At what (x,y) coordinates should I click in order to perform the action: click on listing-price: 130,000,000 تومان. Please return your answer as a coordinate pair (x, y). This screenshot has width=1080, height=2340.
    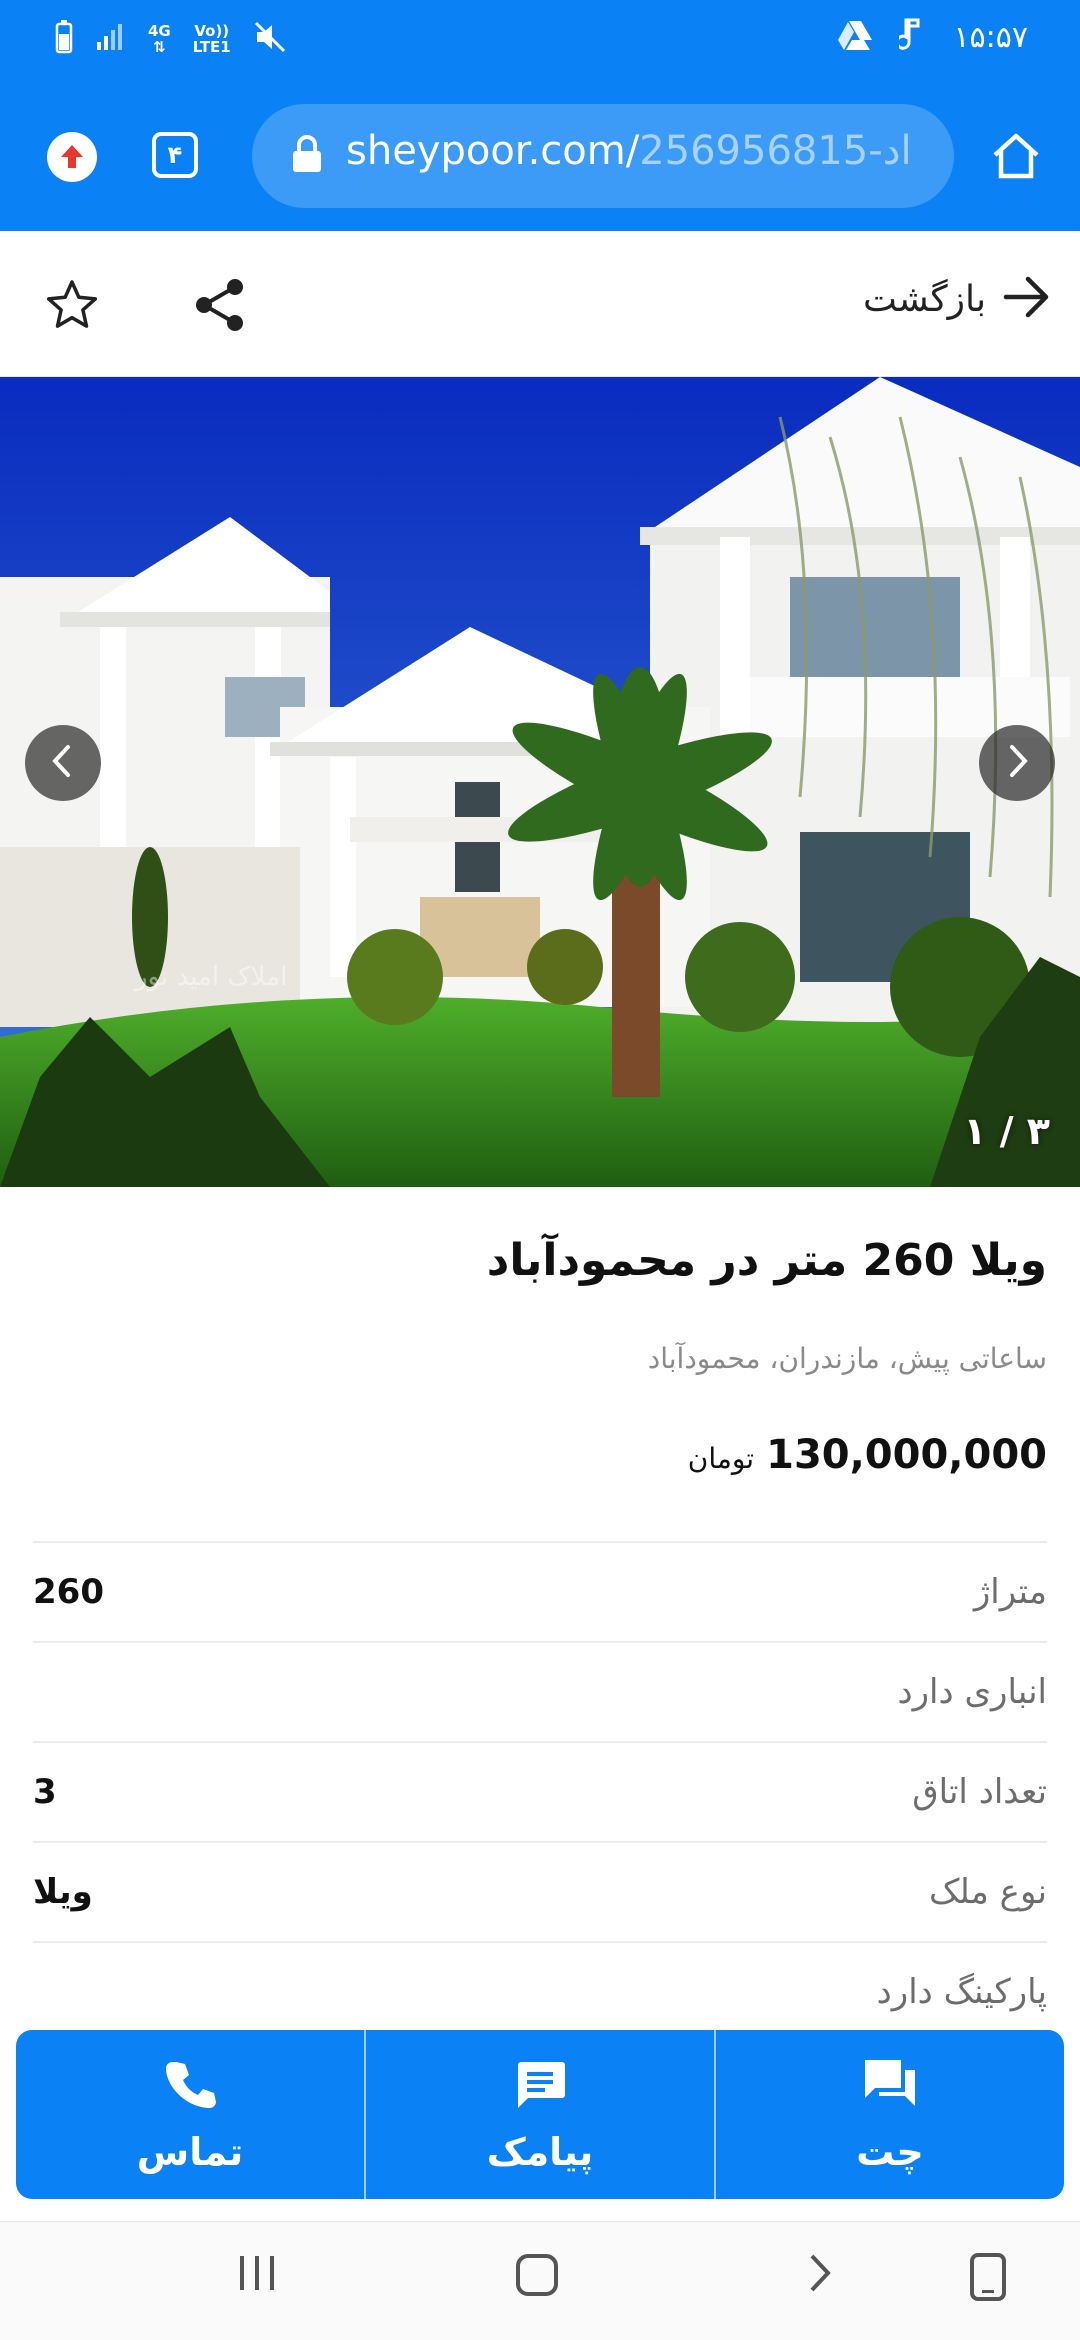
    Looking at the image, I should click on (867, 1455).